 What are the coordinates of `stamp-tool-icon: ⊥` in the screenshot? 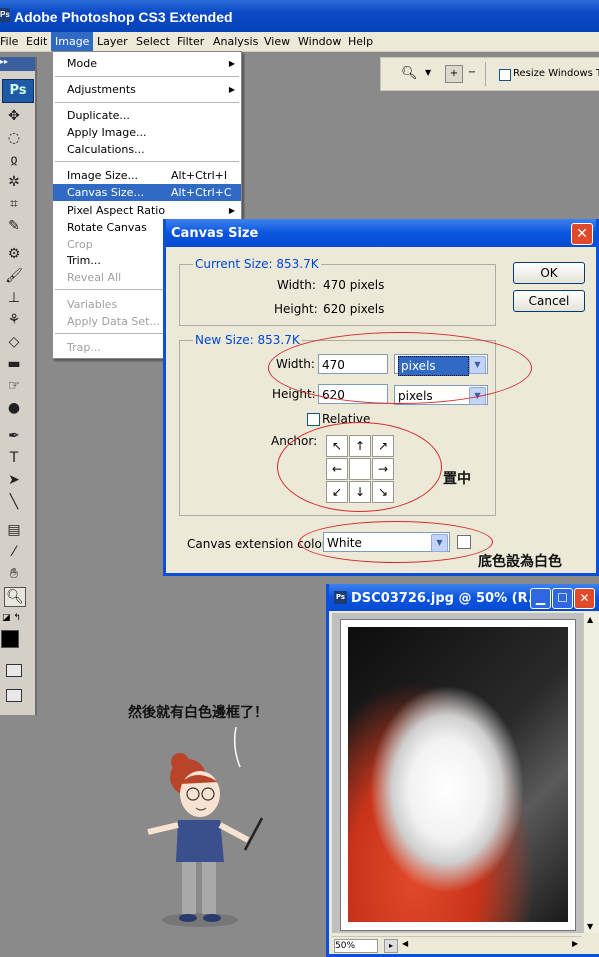 It's located at (14, 298).